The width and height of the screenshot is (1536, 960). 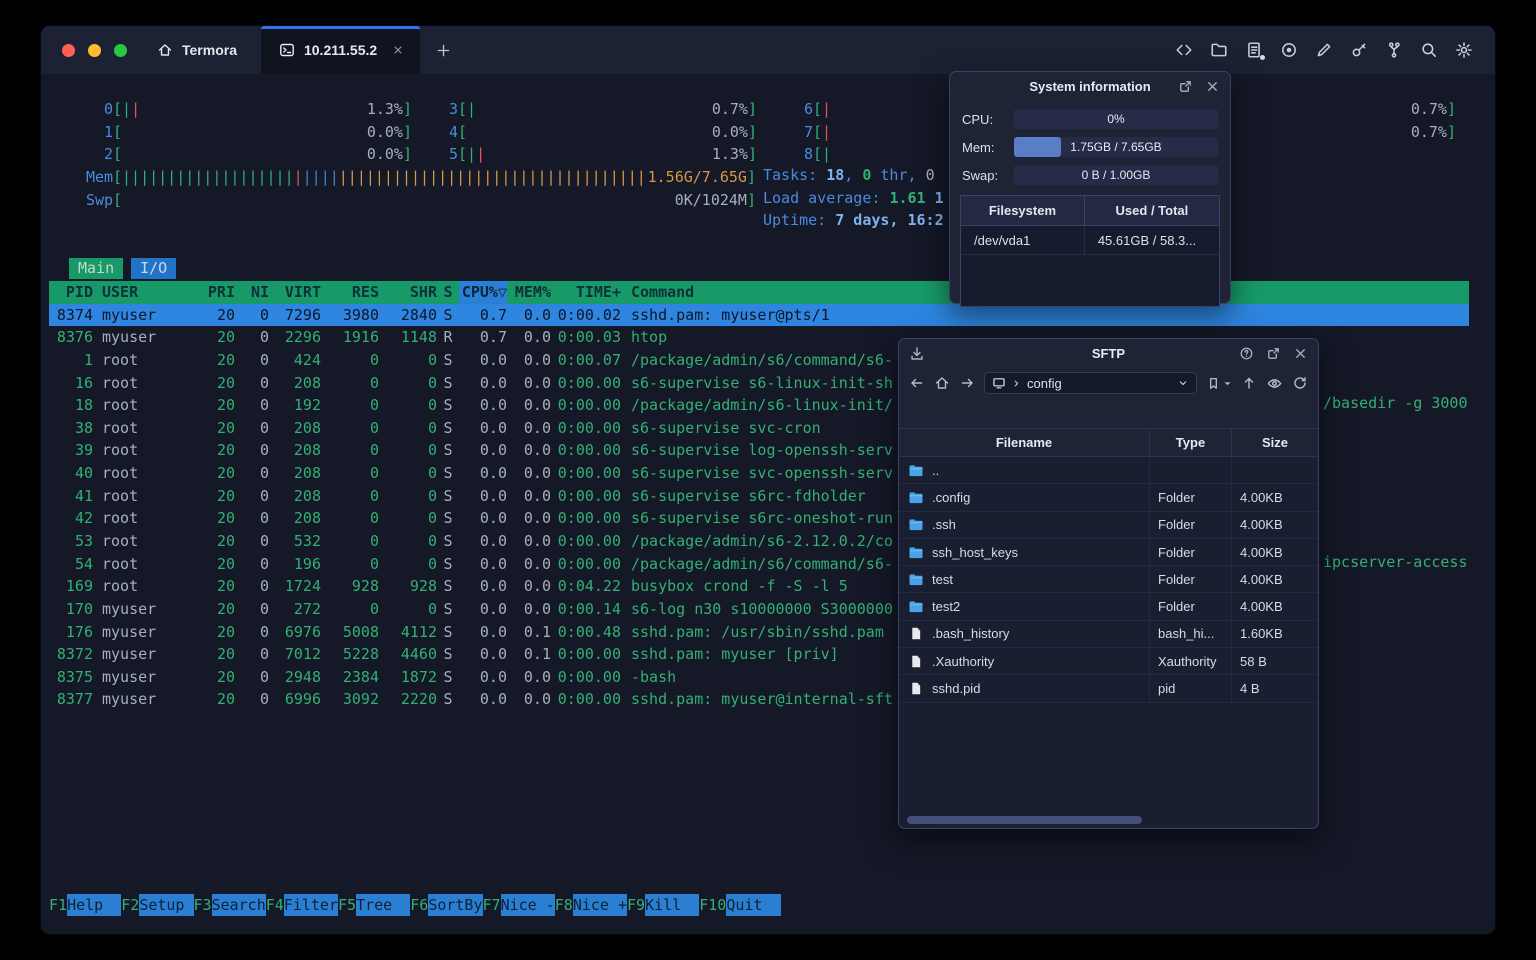 What do you see at coordinates (1108, 634) in the screenshot?
I see `file-row: .bash_history bash_hi... 1.60KB` at bounding box center [1108, 634].